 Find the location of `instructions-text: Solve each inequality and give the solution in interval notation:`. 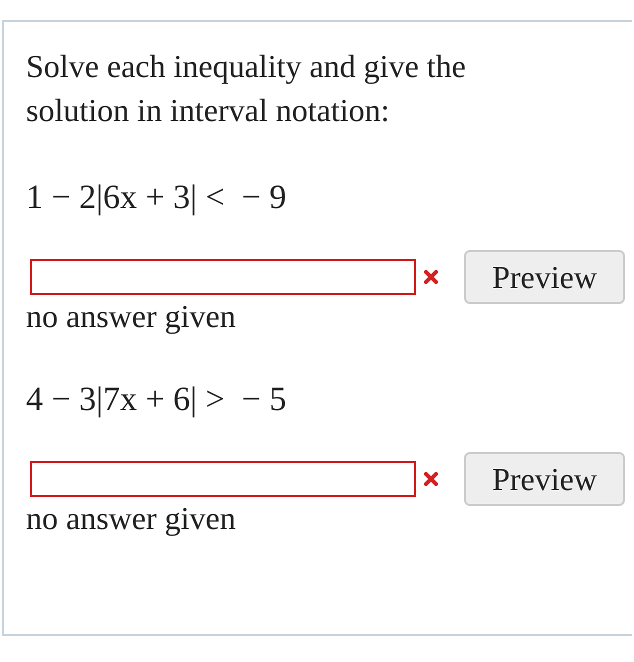

instructions-text: Solve each inequality and give the solution in interval notation: is located at coordinates (246, 88).